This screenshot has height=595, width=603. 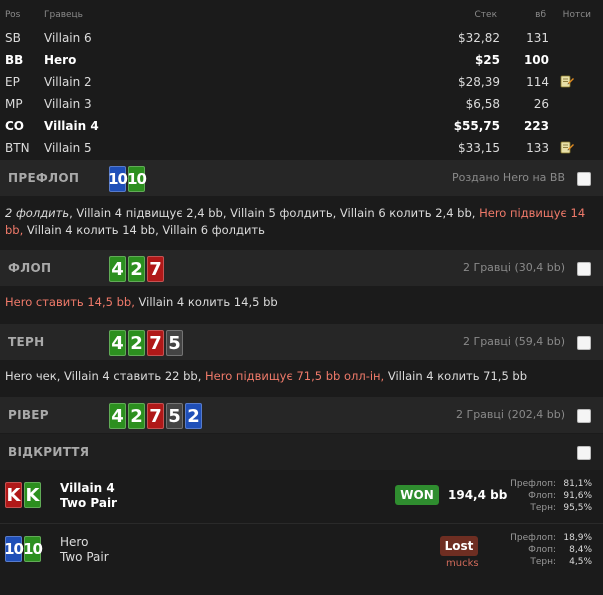 What do you see at coordinates (301, 178) in the screenshot?
I see `preflop-bar: ПРЕФЛОП 10 10 Роздано Hero на BB` at bounding box center [301, 178].